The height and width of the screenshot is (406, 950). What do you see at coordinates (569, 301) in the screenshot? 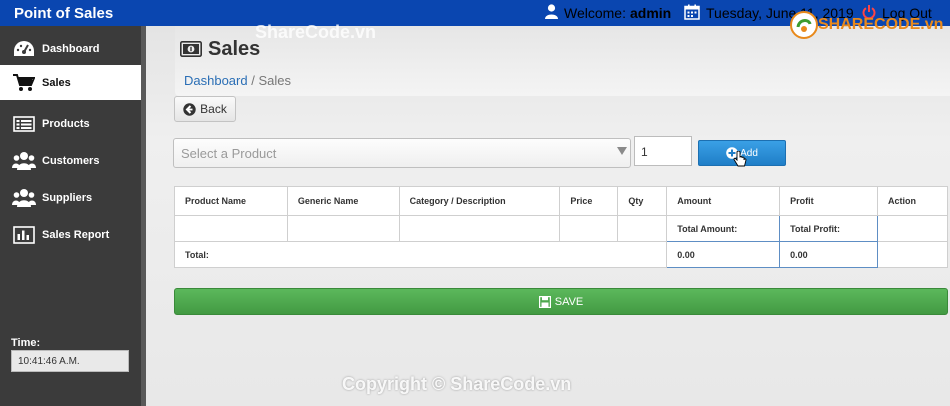
I see `save-button-label: SAVE` at bounding box center [569, 301].